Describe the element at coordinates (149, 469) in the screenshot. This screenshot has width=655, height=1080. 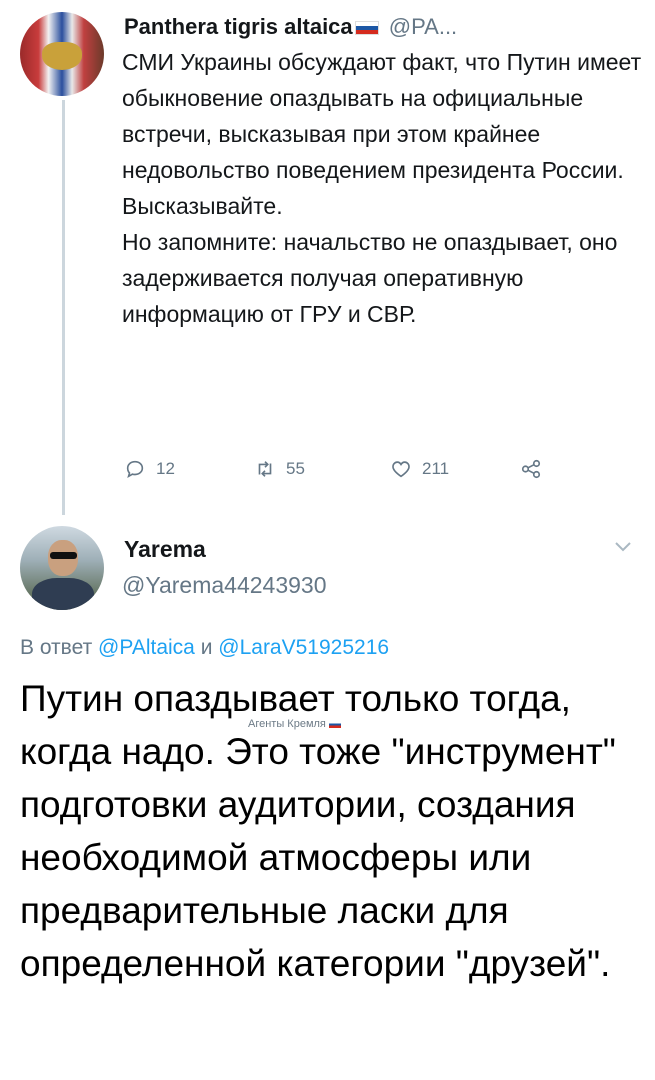
I see `reply-button: 12` at that location.